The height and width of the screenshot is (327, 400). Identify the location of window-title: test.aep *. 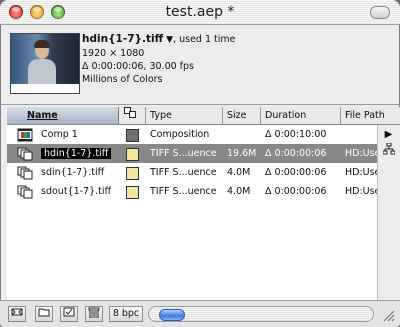
(200, 12).